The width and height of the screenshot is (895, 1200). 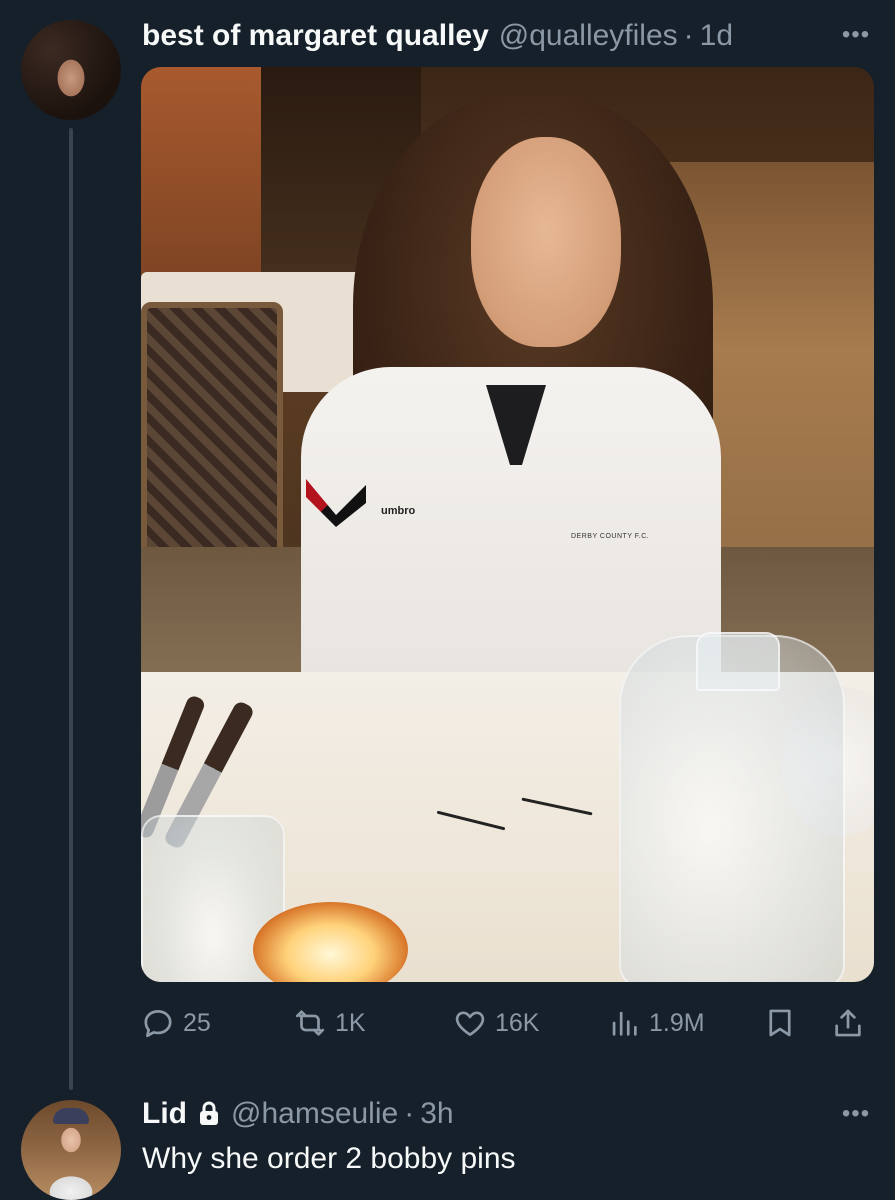 I want to click on reply-text: Why she order 2 bobby pins, so click(x=329, y=1158).